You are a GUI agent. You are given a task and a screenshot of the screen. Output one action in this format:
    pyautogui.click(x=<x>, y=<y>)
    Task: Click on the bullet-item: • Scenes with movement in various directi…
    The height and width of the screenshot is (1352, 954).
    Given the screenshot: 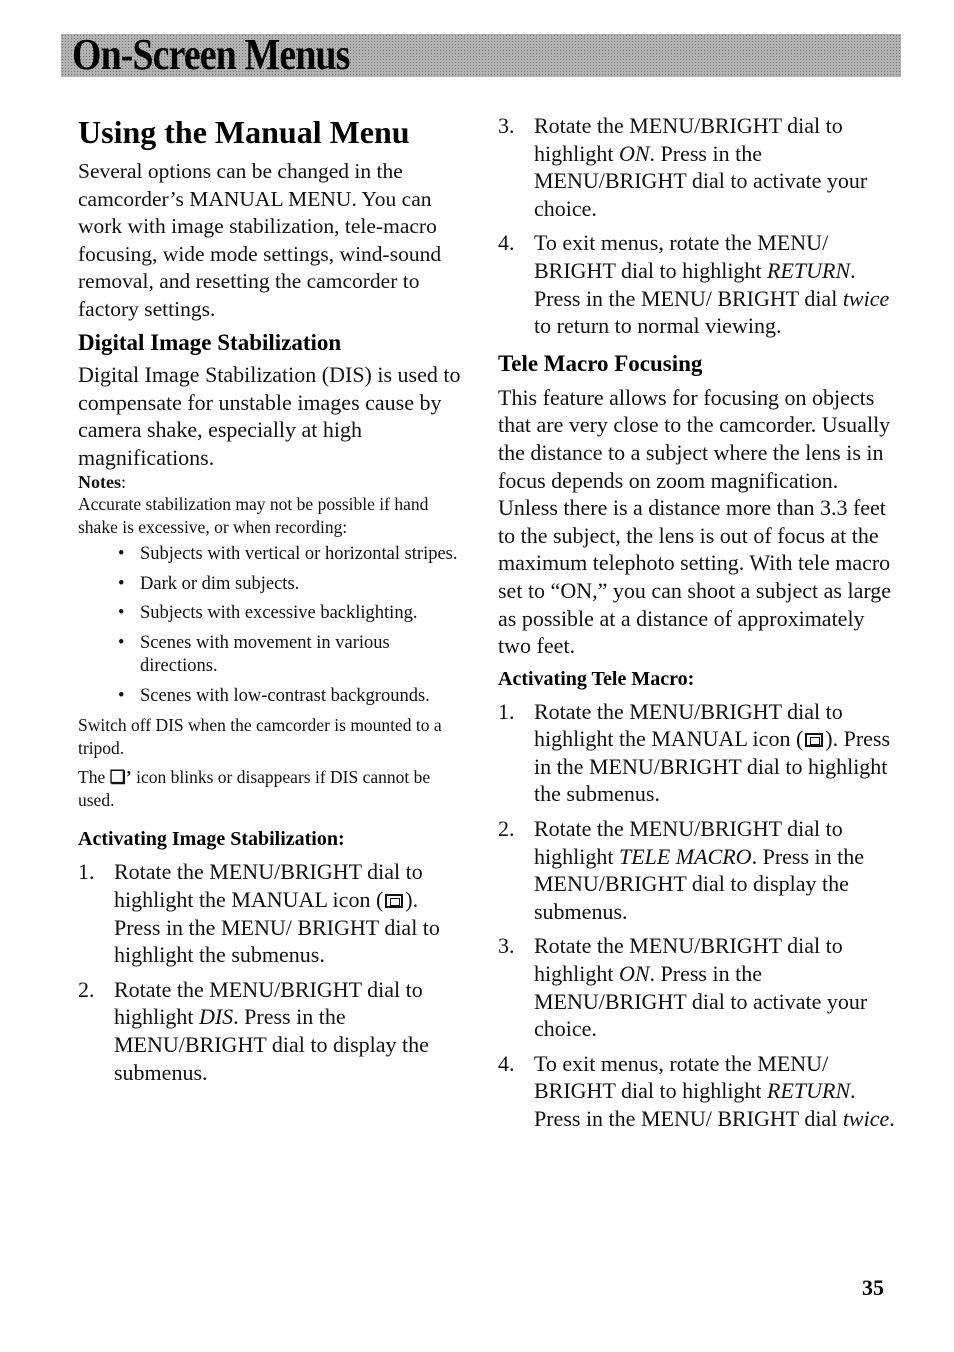 What is the action you would take?
    pyautogui.click(x=294, y=655)
    